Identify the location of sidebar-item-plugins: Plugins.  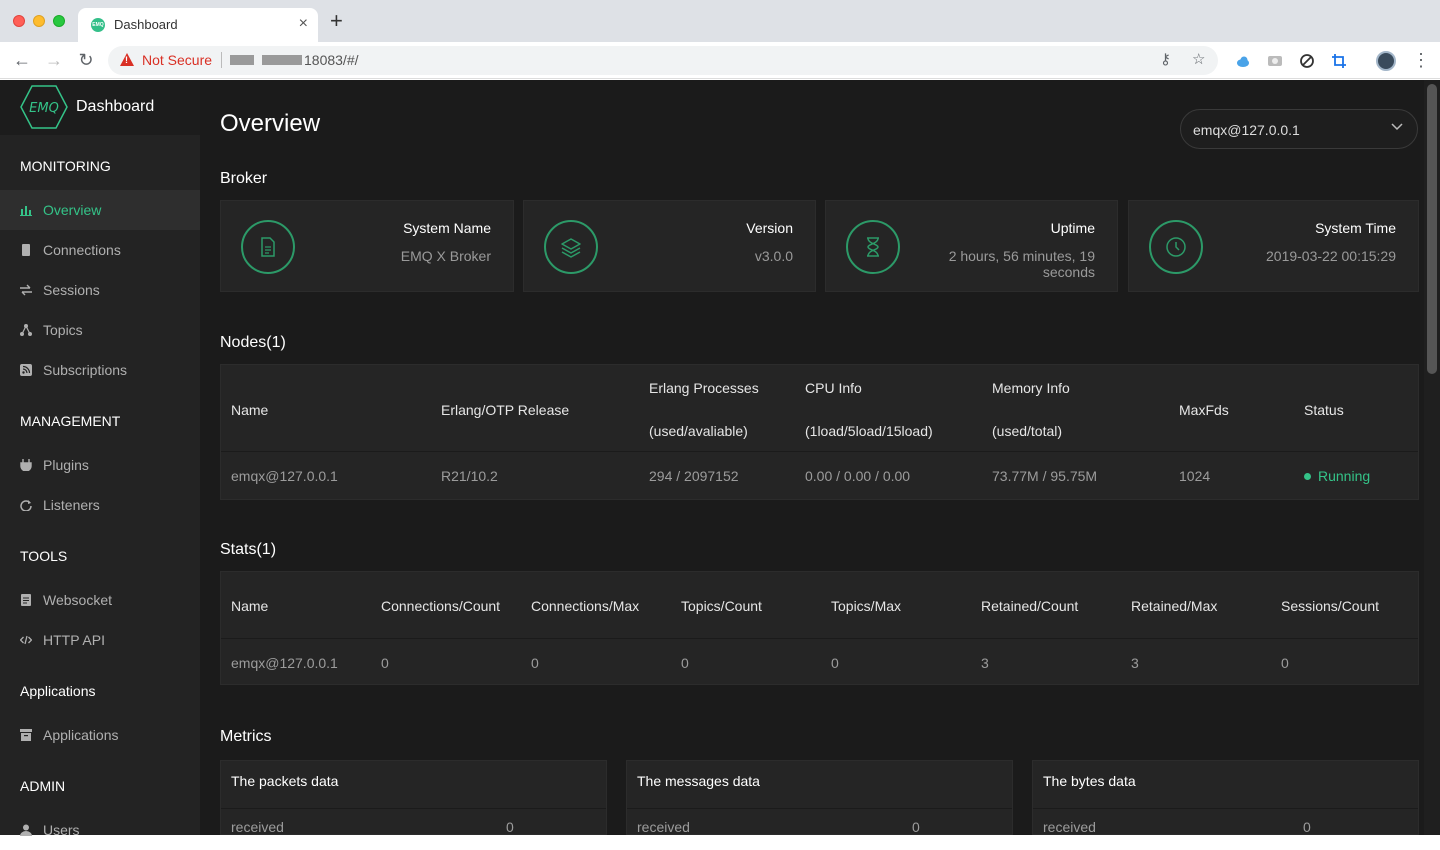
(100, 465).